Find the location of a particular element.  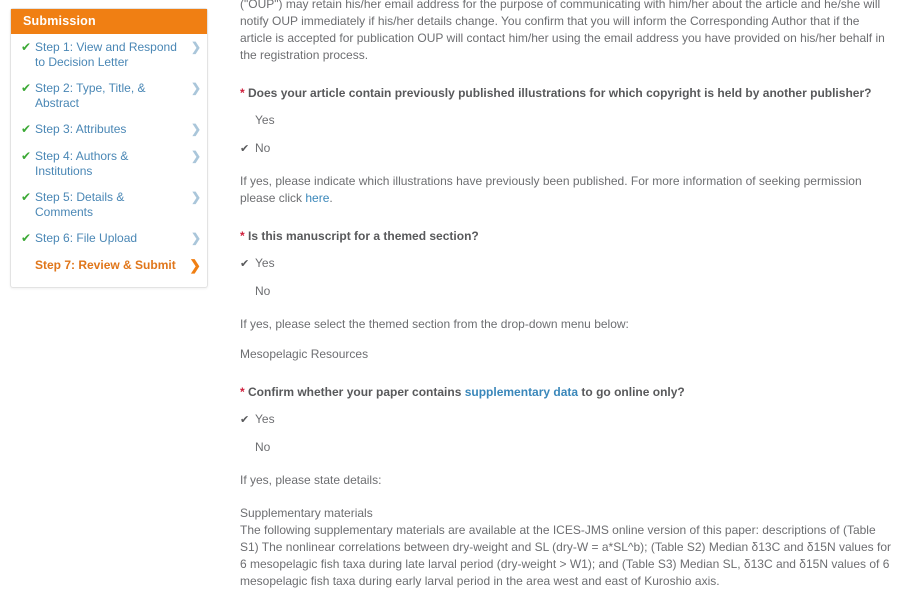

helper-text-post: . is located at coordinates (331, 198).